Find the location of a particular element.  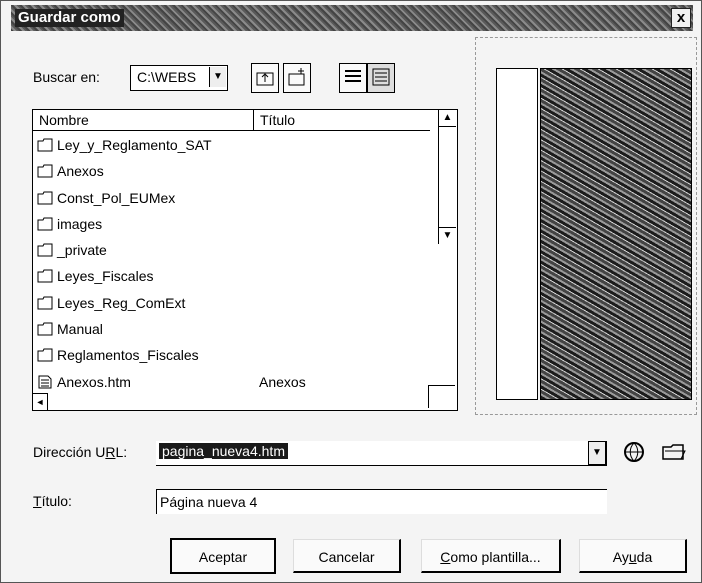

list-item: Const_Pol_EUMex is located at coordinates (235, 200).